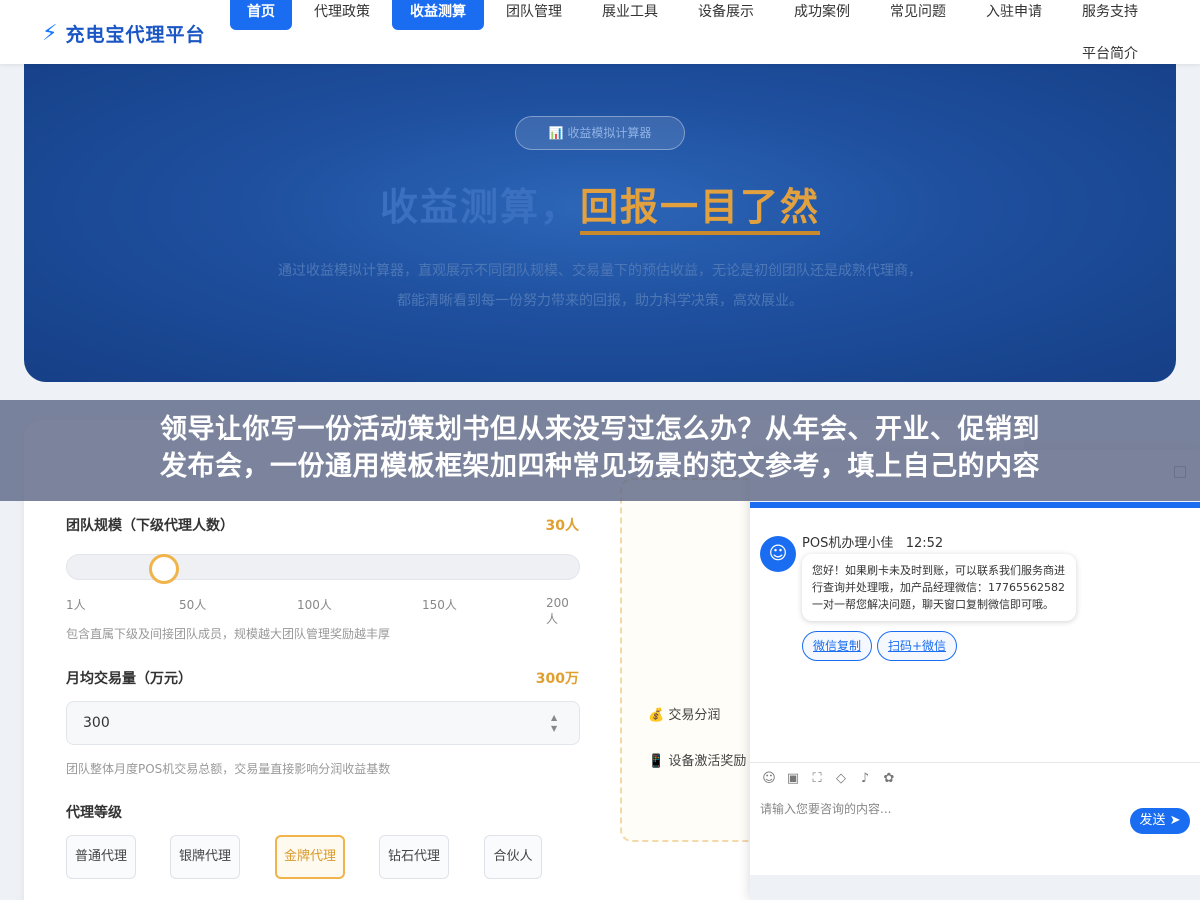 Image resolution: width=1200 pixels, height=900 pixels. What do you see at coordinates (924, 543) in the screenshot?
I see `message-time: 12:52` at bounding box center [924, 543].